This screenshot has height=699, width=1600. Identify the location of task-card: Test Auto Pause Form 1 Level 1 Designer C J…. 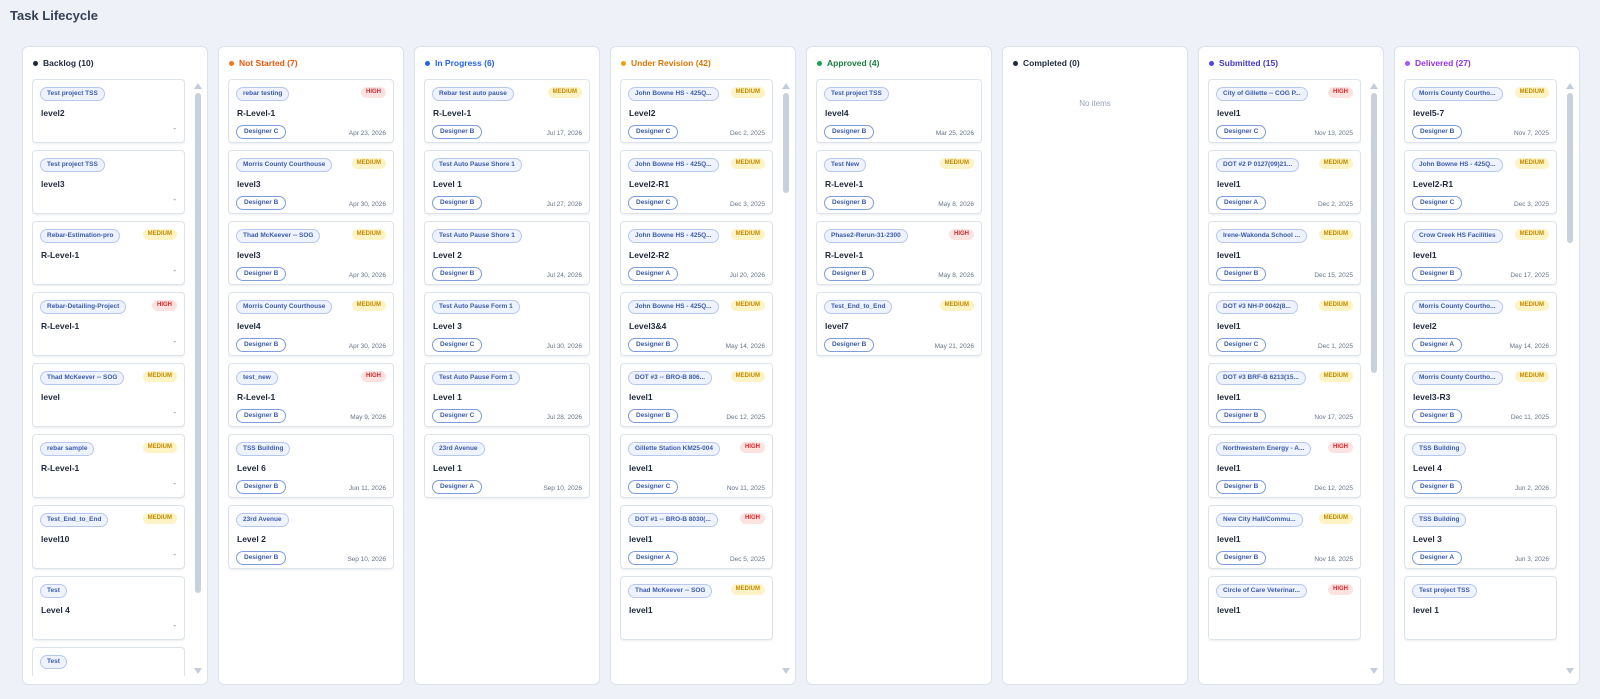
(507, 395).